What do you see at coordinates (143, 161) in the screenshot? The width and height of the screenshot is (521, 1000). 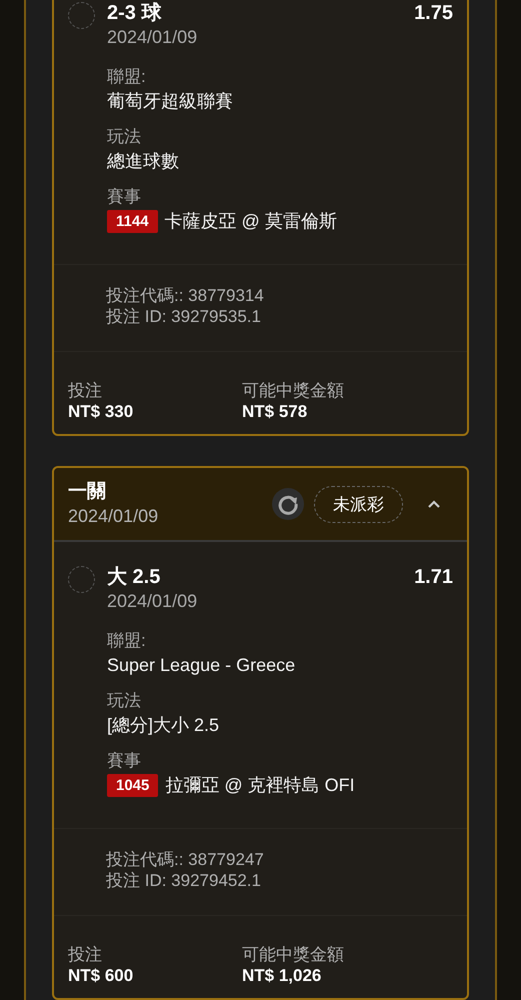 I see `market-name: 總進球數` at bounding box center [143, 161].